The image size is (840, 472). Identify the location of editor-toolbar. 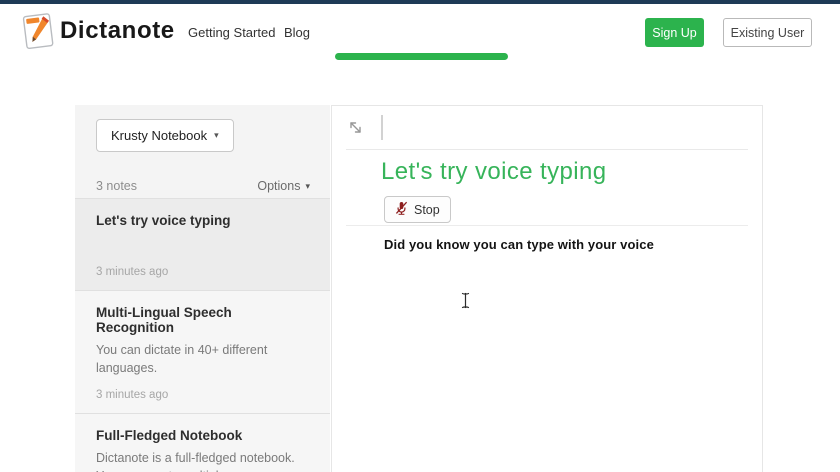
(547, 127).